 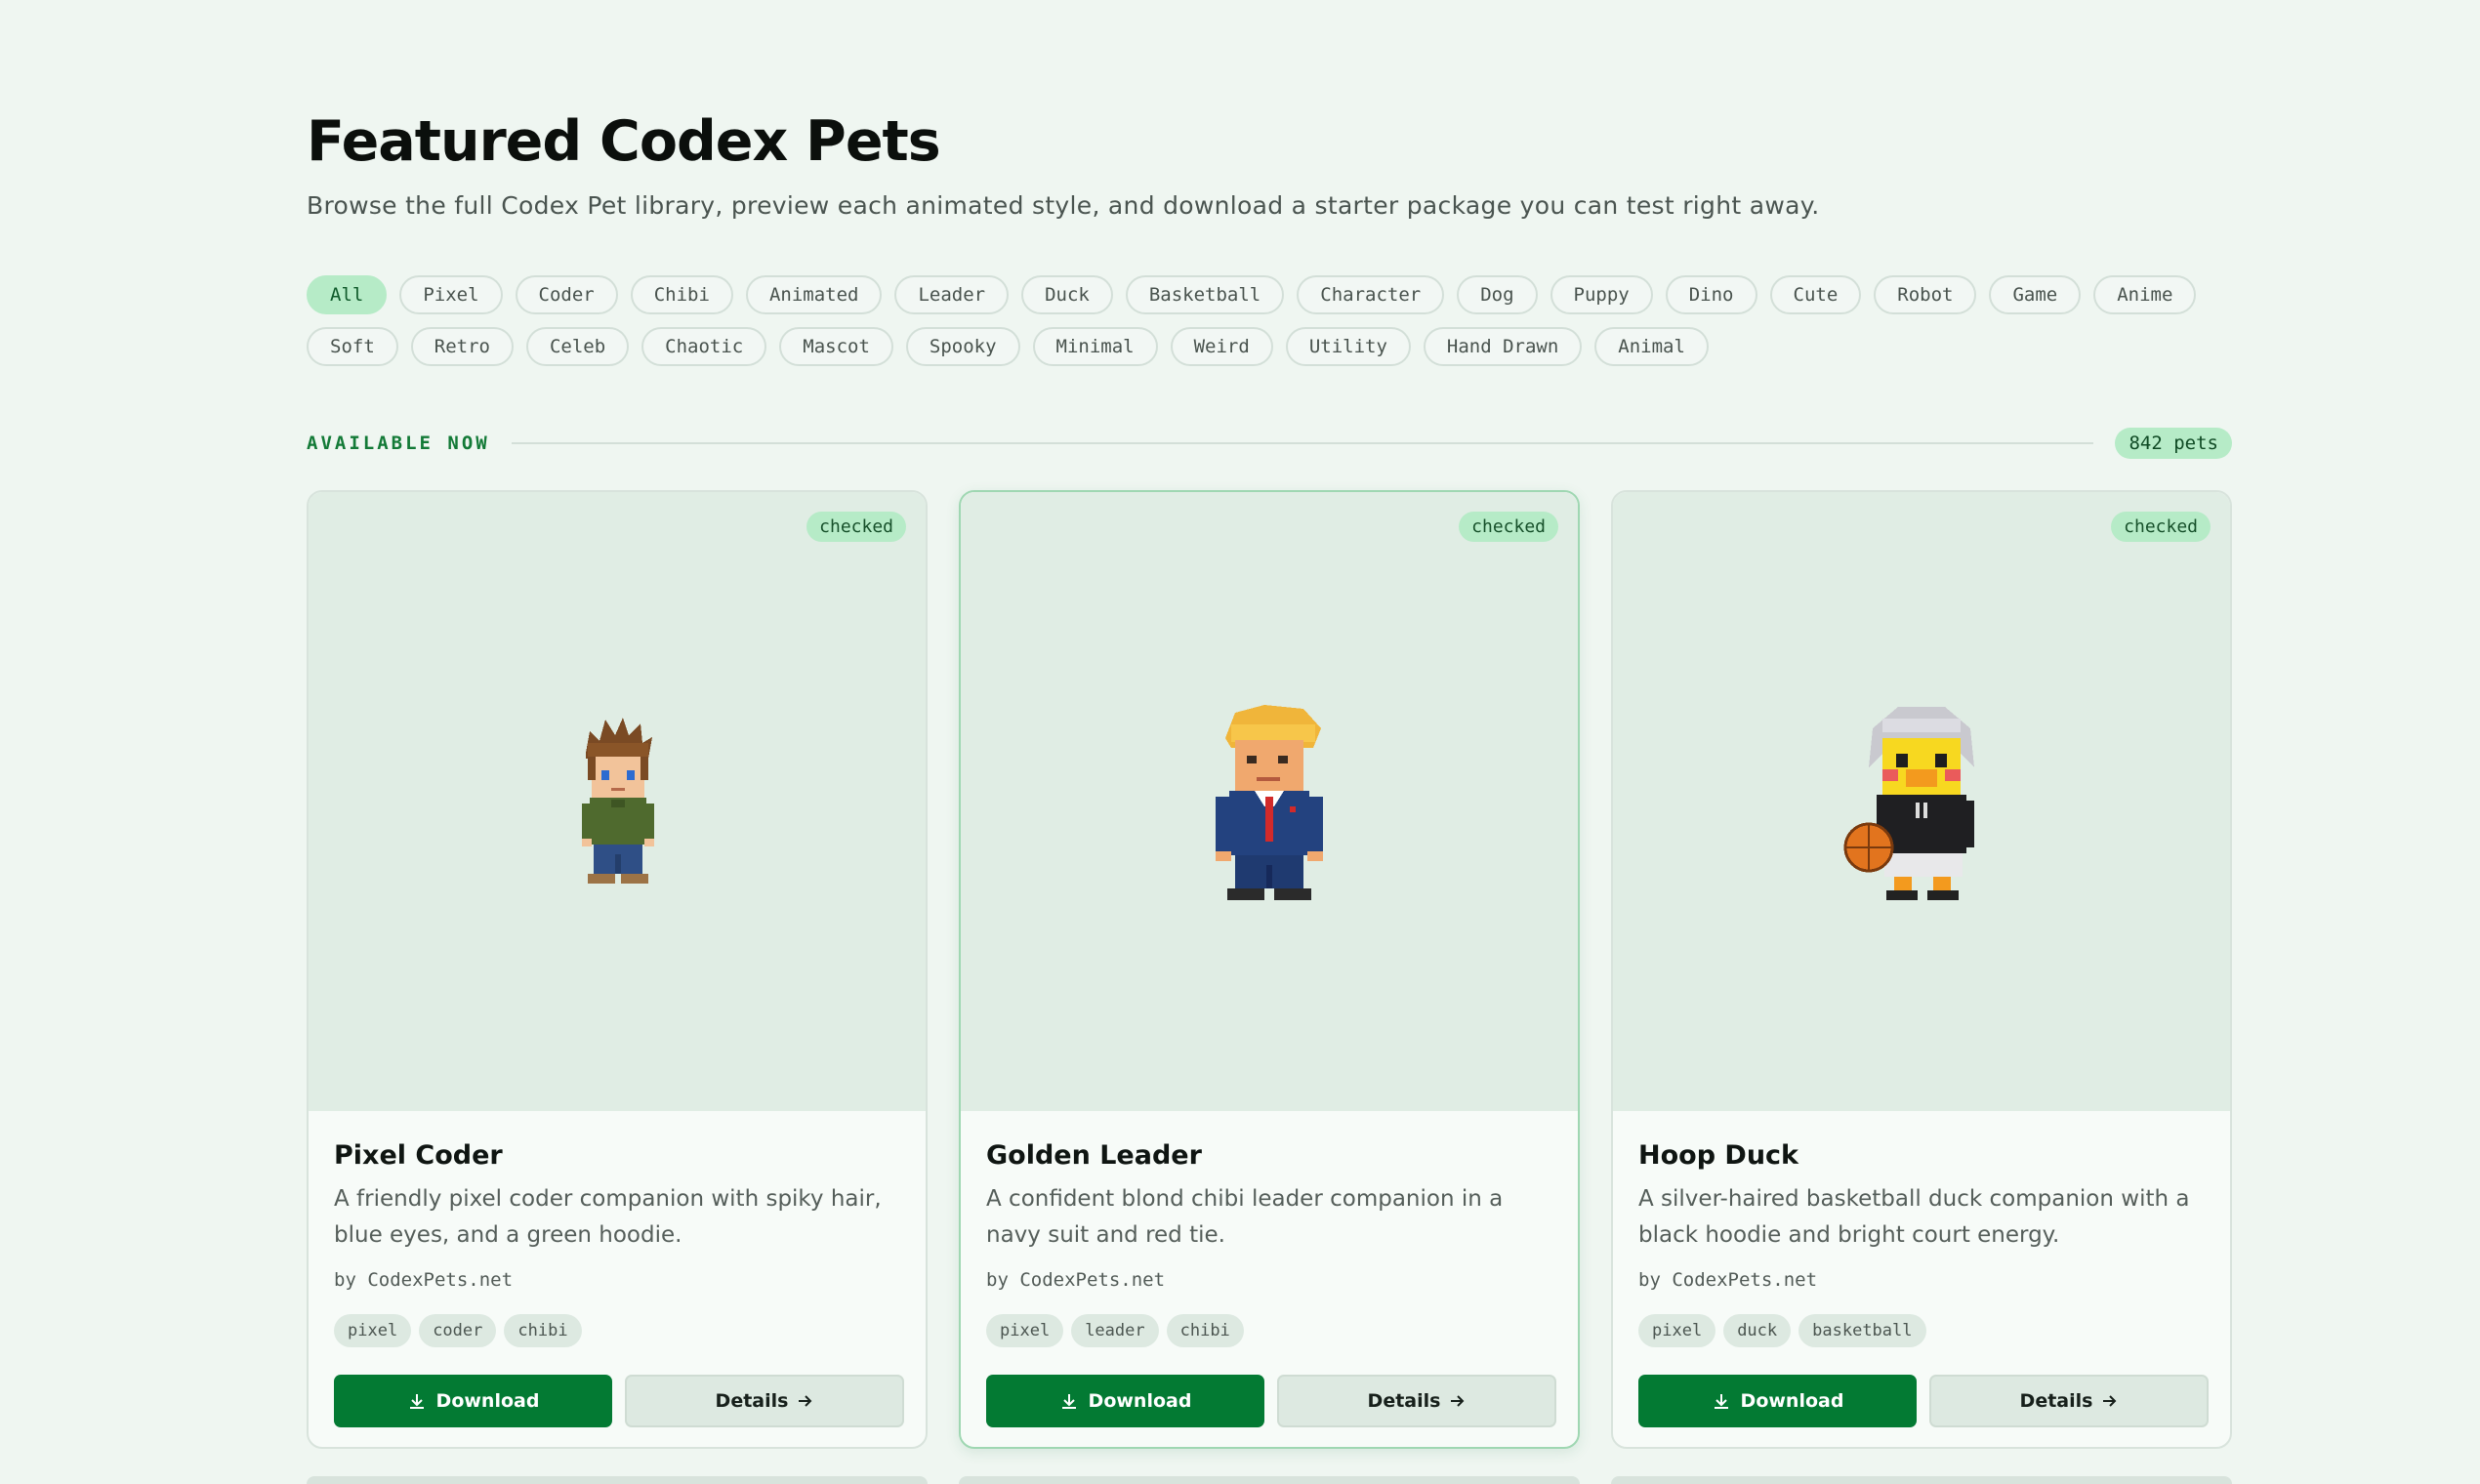 I want to click on filter-chip-pixel: Pixel, so click(x=451, y=294).